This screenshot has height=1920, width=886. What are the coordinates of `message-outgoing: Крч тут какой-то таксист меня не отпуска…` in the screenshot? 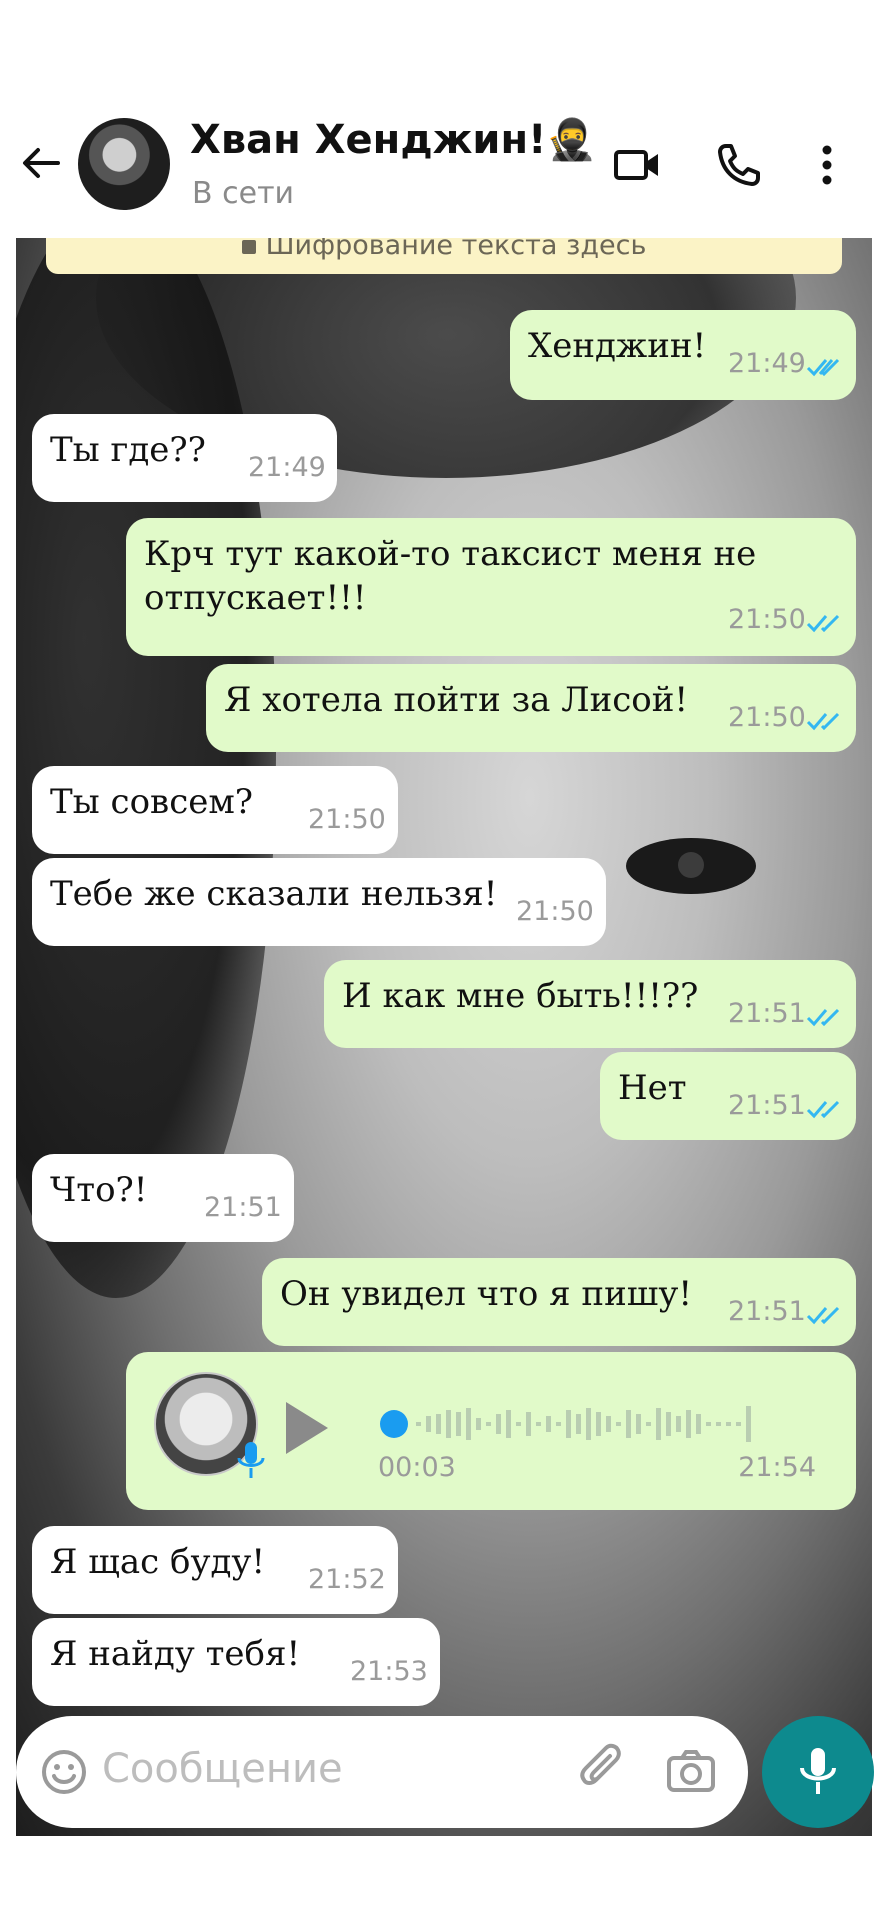 It's located at (491, 587).